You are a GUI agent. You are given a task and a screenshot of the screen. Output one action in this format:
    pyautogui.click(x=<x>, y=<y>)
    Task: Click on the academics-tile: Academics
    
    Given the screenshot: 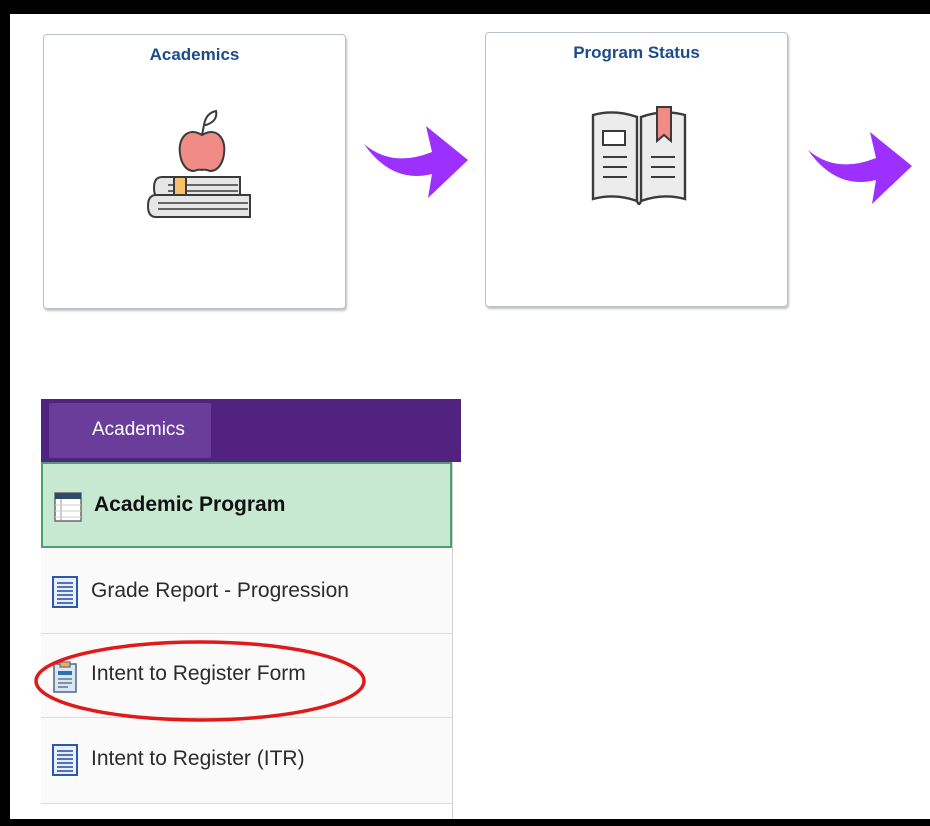 What is the action you would take?
    pyautogui.click(x=194, y=171)
    